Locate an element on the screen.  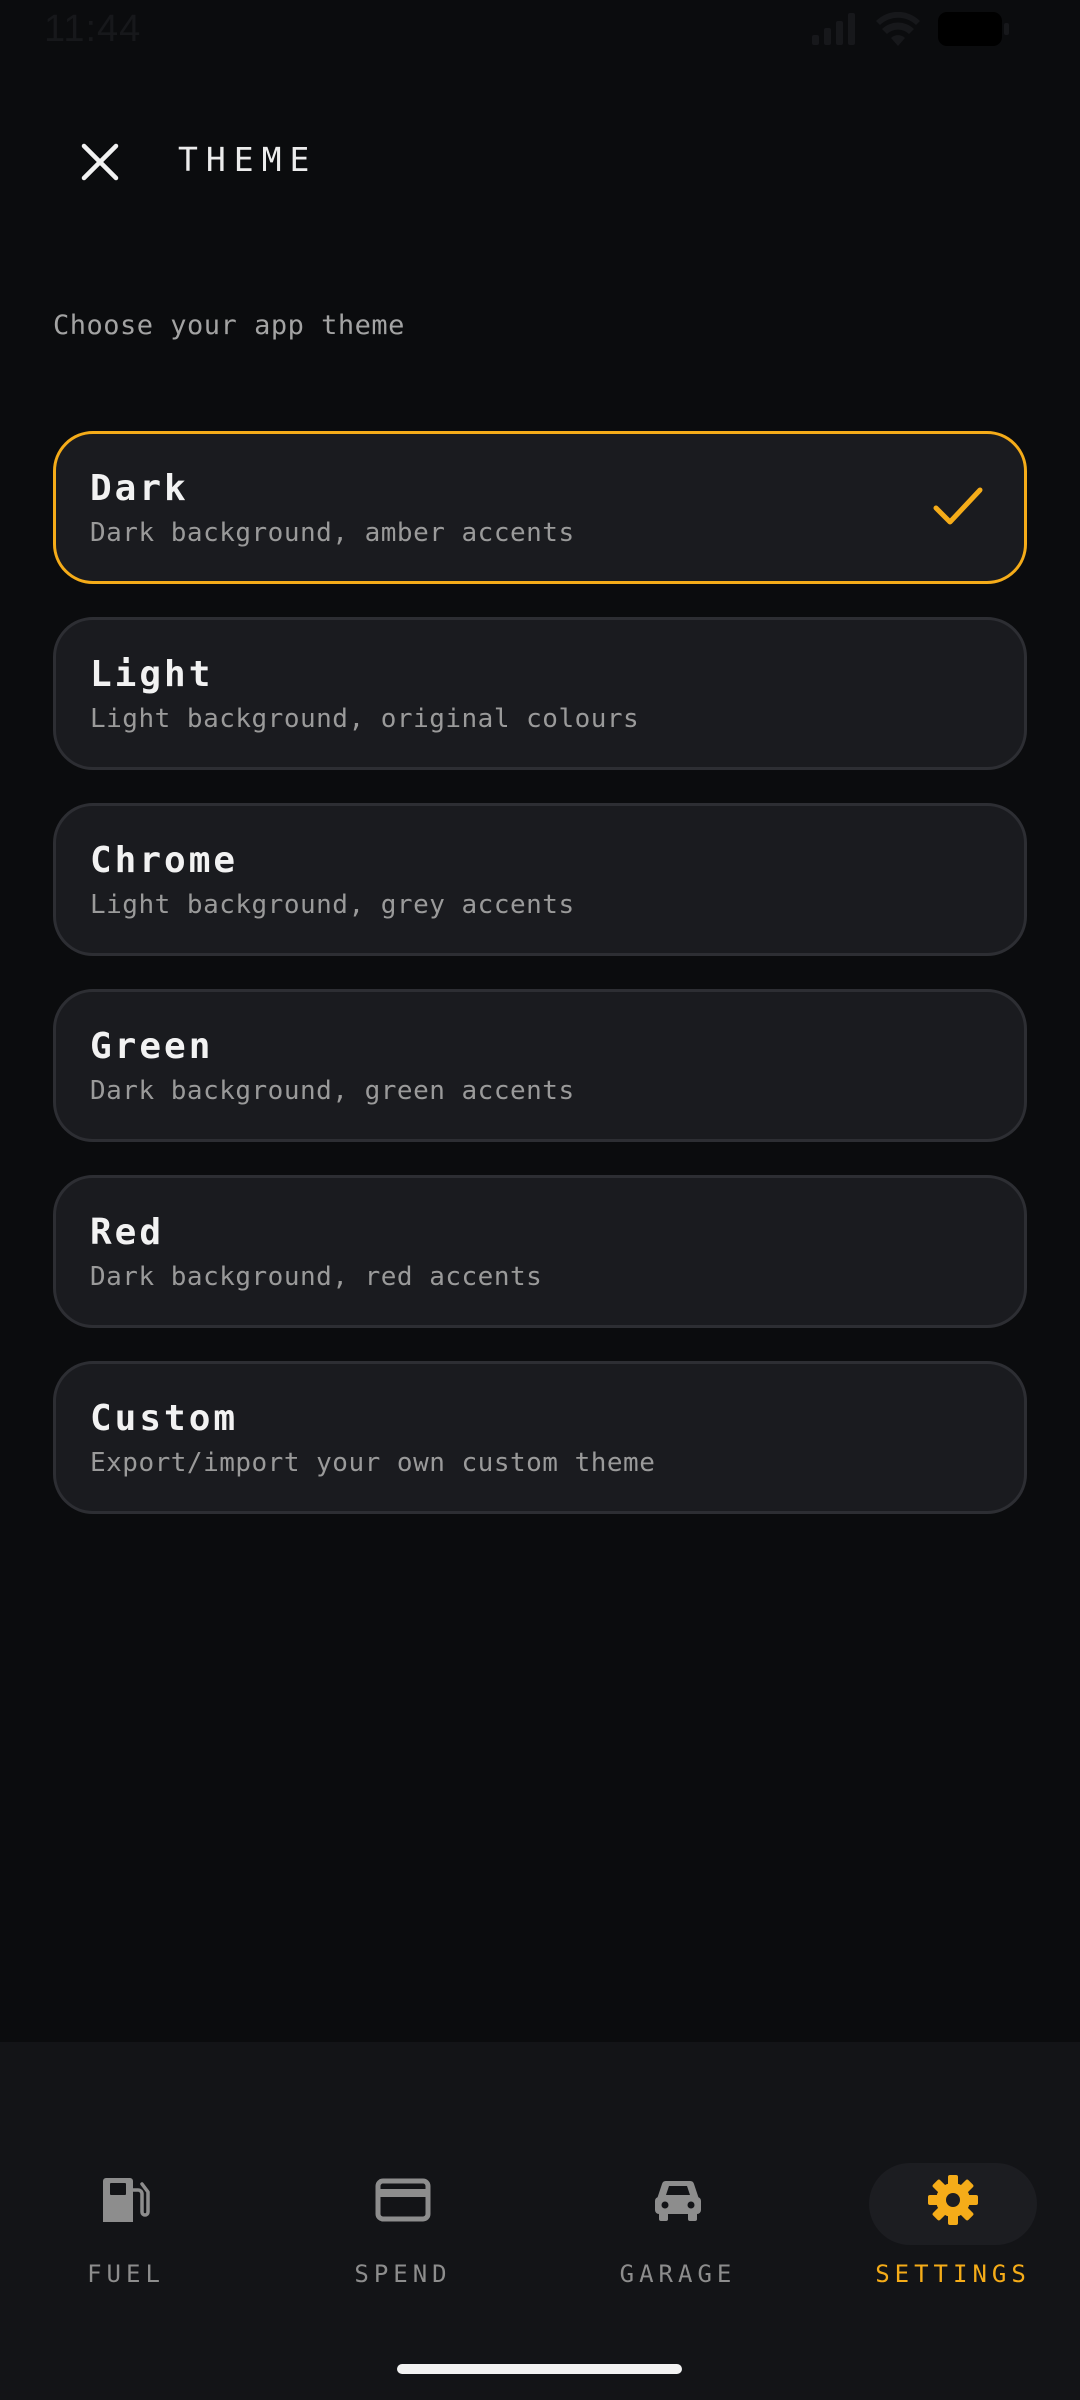
bottom-nav: FUEL SPEND GARAGE SETTINGS is located at coordinates (540, 2221).